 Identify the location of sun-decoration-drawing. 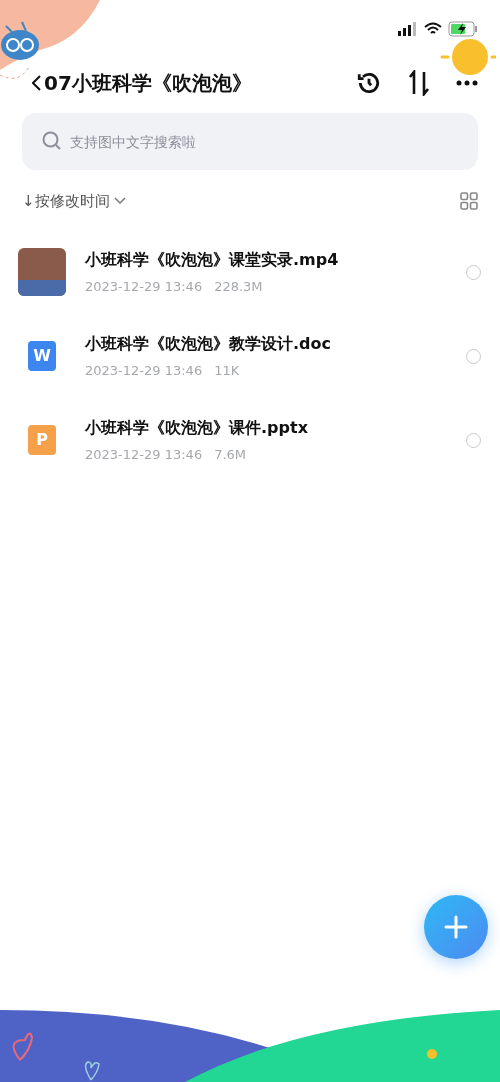
(468, 56).